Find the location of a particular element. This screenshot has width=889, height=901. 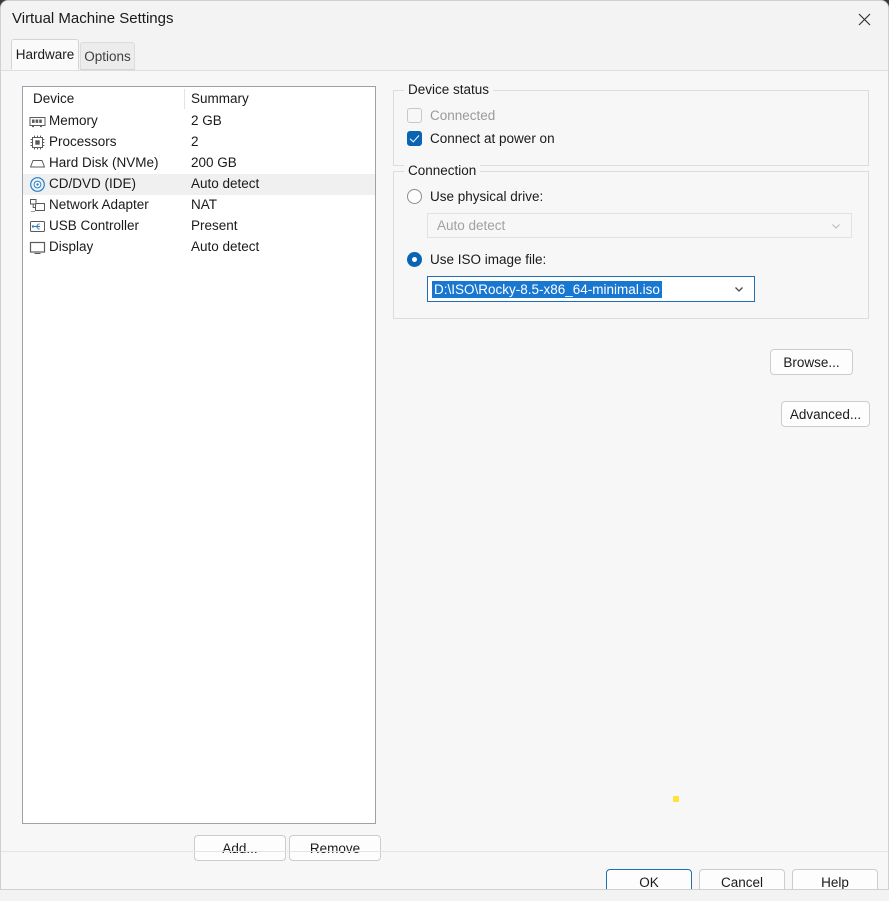

tab-options-label: Options is located at coordinates (107, 56).